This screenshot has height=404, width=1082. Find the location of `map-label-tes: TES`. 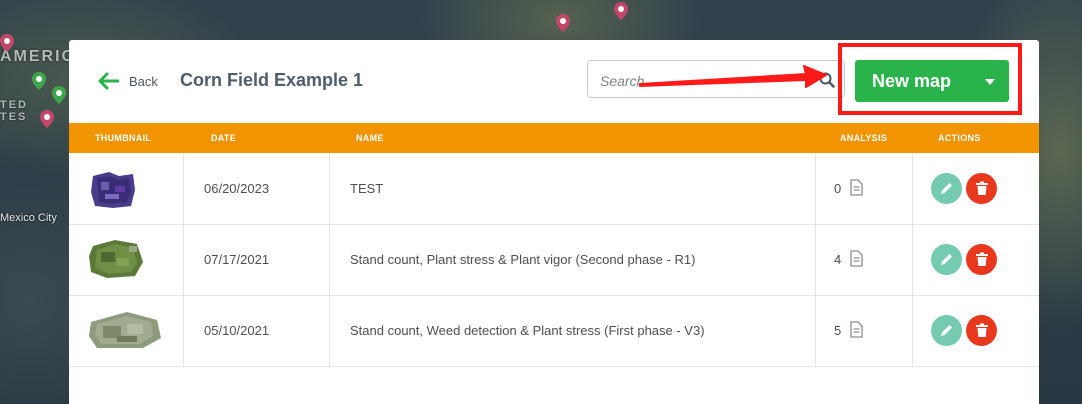

map-label-tes: TES is located at coordinates (14, 117).